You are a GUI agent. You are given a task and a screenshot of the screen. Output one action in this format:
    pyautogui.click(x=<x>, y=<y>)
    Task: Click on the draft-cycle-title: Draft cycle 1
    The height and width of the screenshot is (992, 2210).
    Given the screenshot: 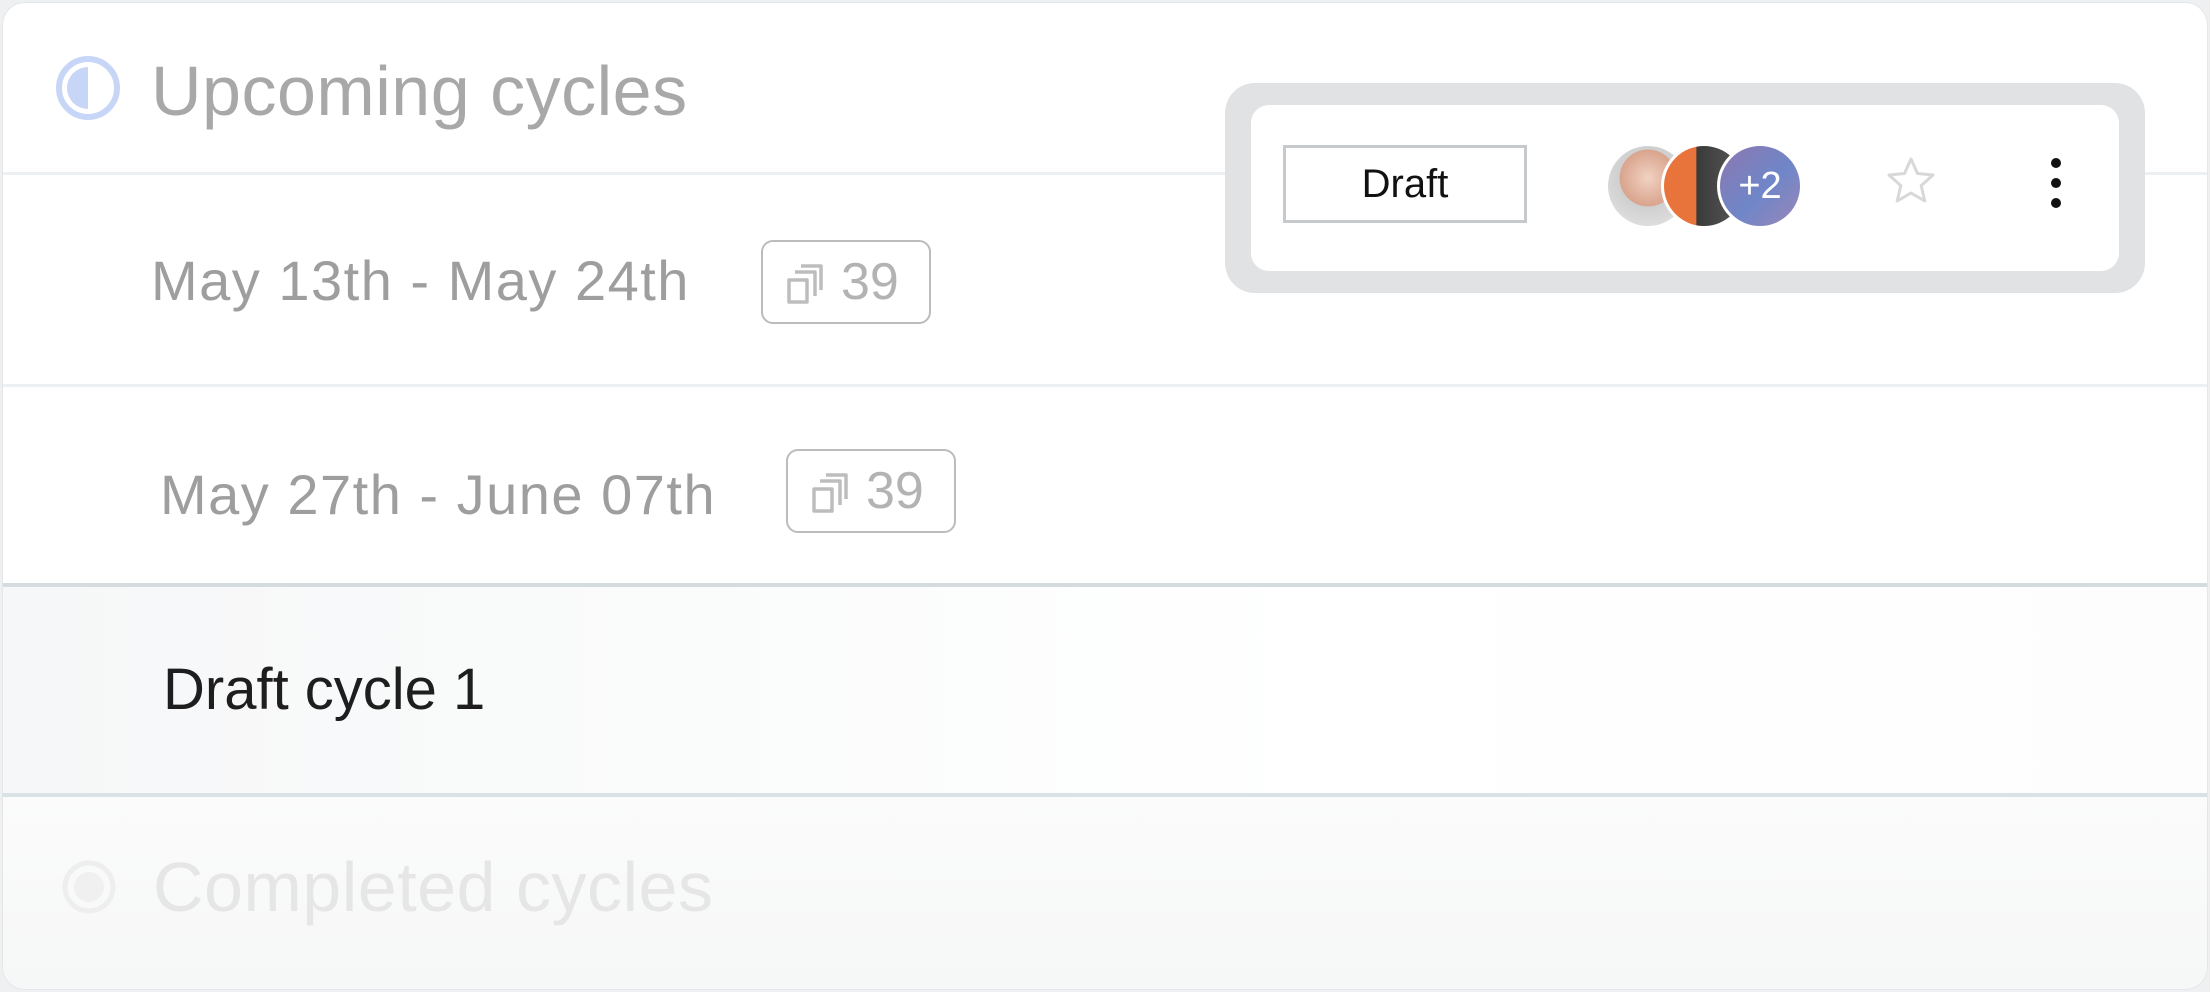 What is the action you would take?
    pyautogui.click(x=324, y=689)
    